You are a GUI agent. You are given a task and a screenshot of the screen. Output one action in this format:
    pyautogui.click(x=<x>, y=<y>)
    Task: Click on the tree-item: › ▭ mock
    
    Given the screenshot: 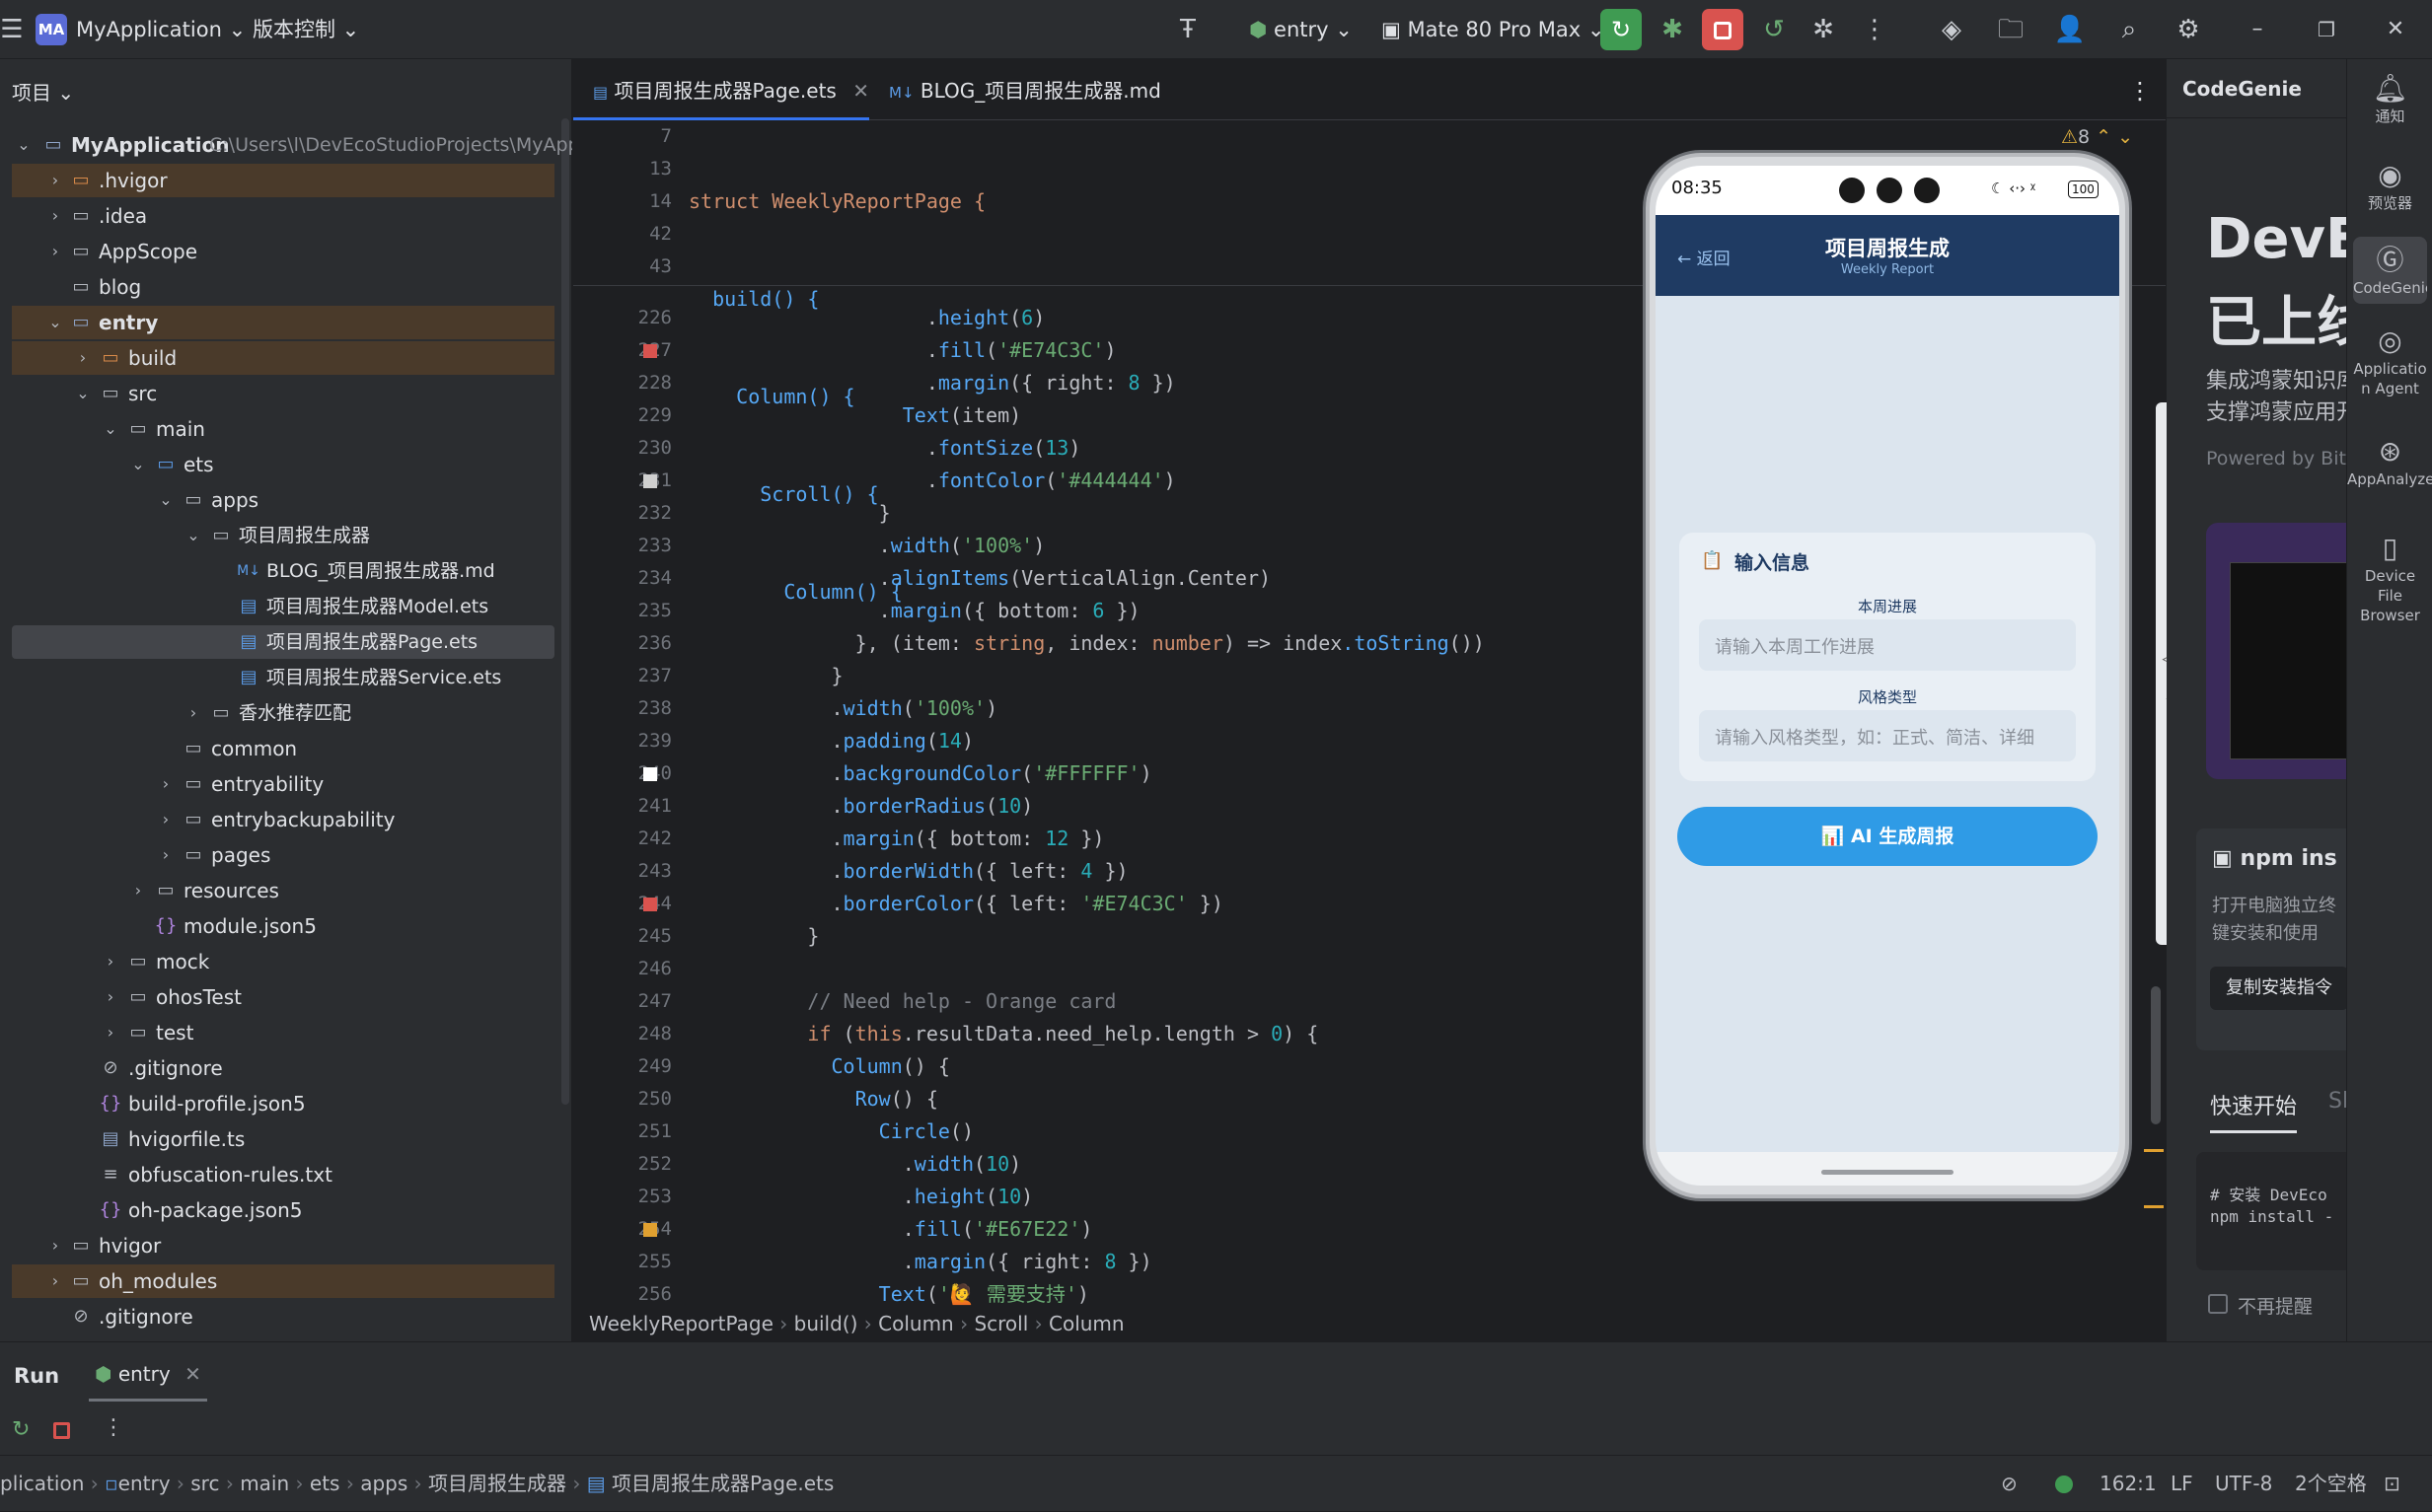 What is the action you would take?
    pyautogui.click(x=283, y=961)
    